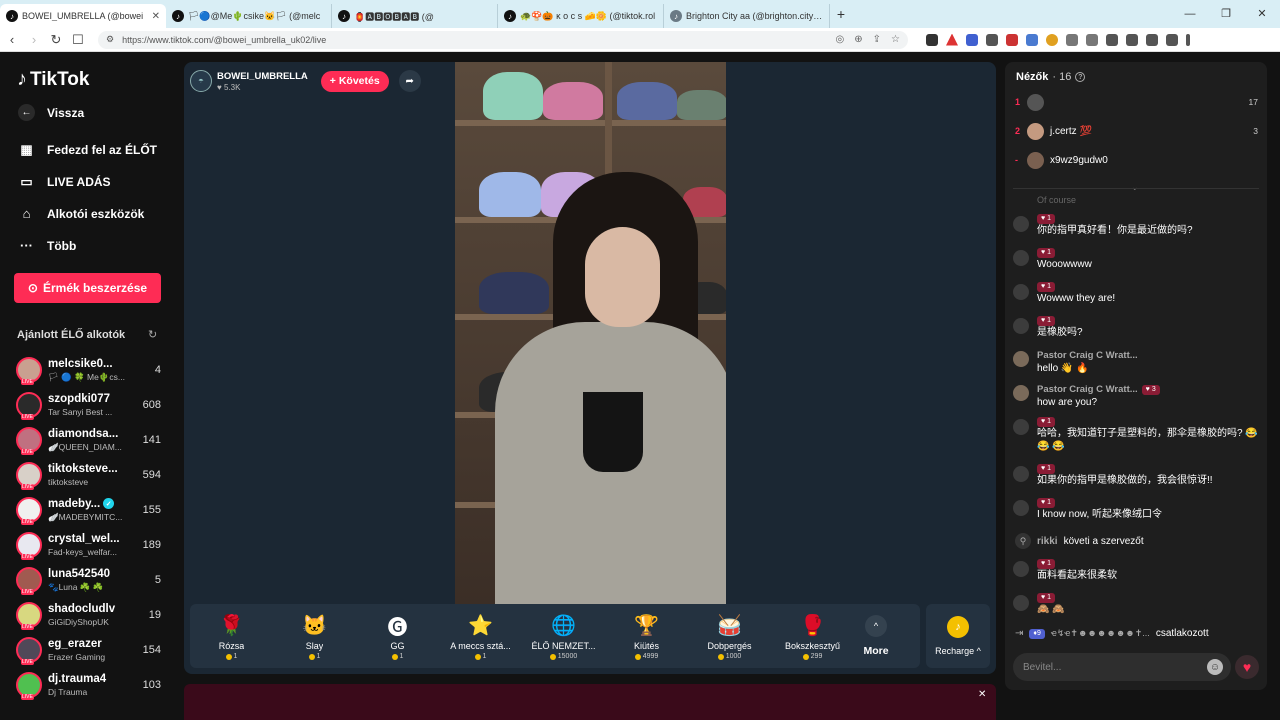 The height and width of the screenshot is (720, 1280). What do you see at coordinates (88, 650) in the screenshot?
I see `creator-item: LIVE eg_erazer Erazer Gaming 154` at bounding box center [88, 650].